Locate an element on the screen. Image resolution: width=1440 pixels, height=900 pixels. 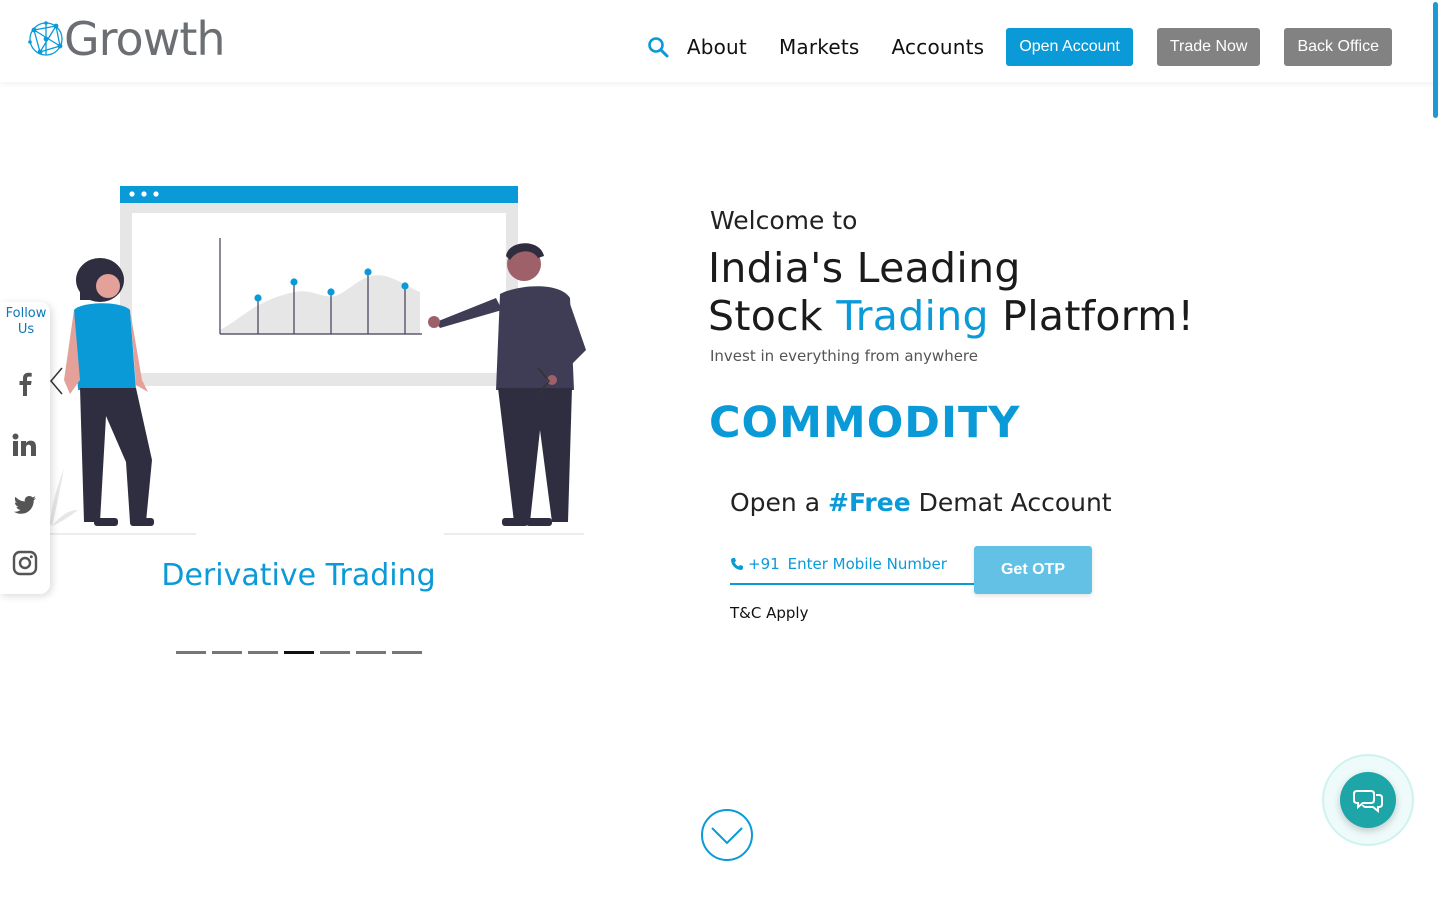
headline-line2: Stock Trading Platform! is located at coordinates (951, 316).